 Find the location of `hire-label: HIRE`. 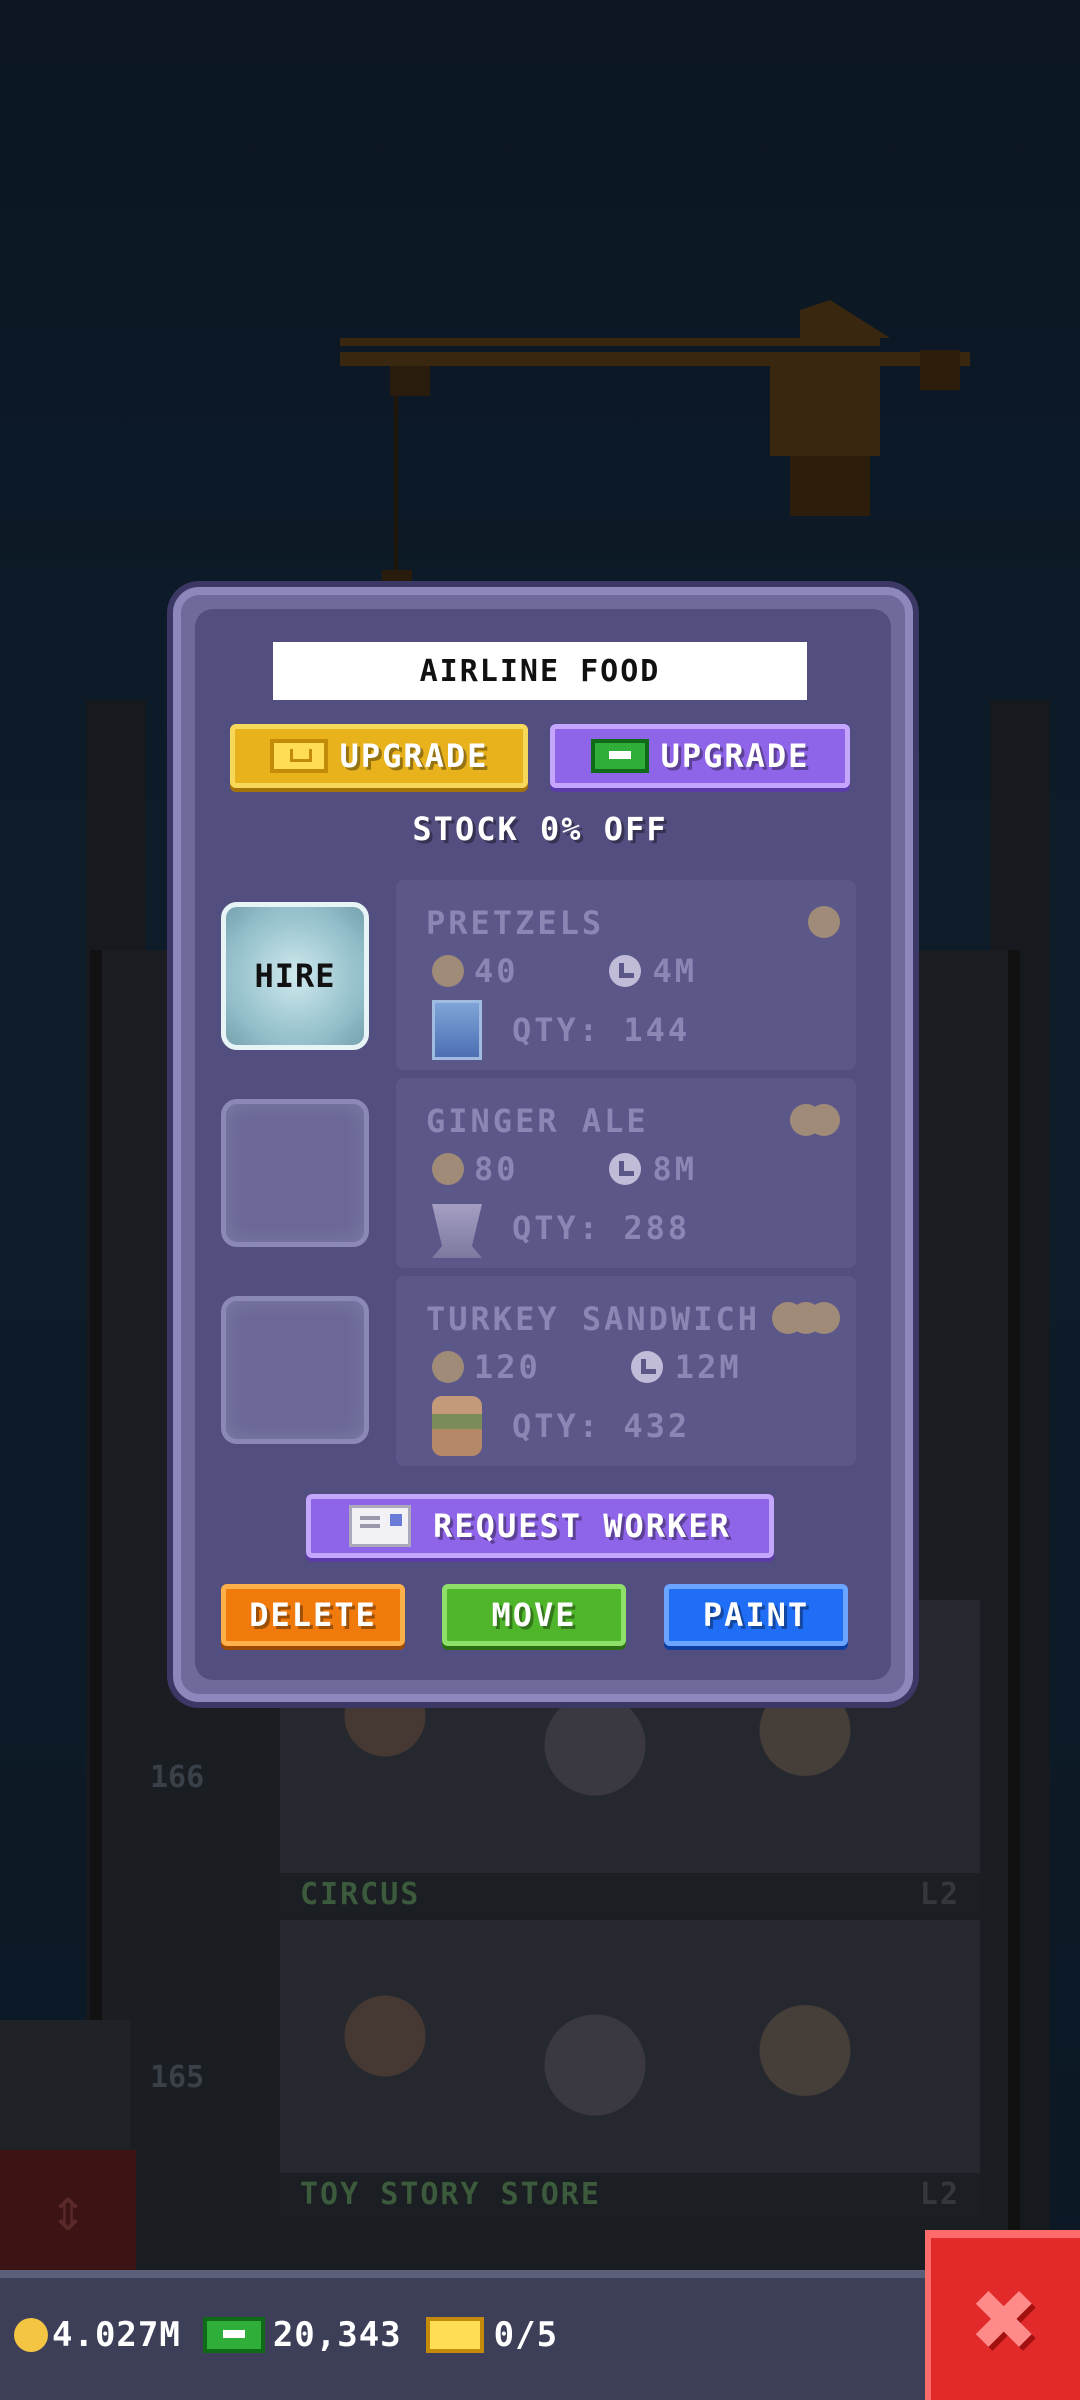

hire-label: HIRE is located at coordinates (295, 976).